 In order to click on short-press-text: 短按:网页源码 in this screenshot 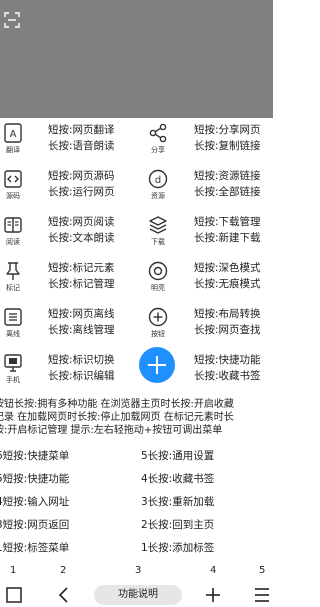, I will do `click(81, 176)`.